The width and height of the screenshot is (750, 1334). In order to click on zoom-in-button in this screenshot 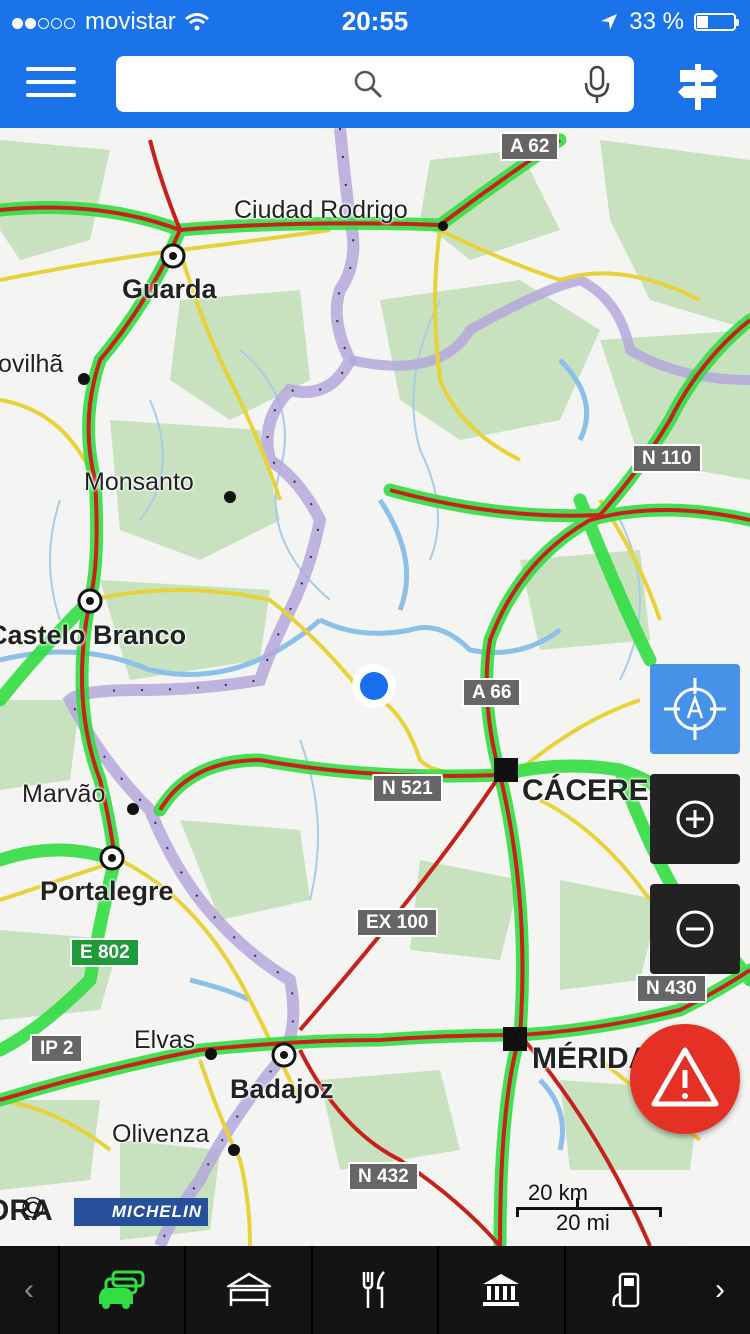, I will do `click(695, 819)`.